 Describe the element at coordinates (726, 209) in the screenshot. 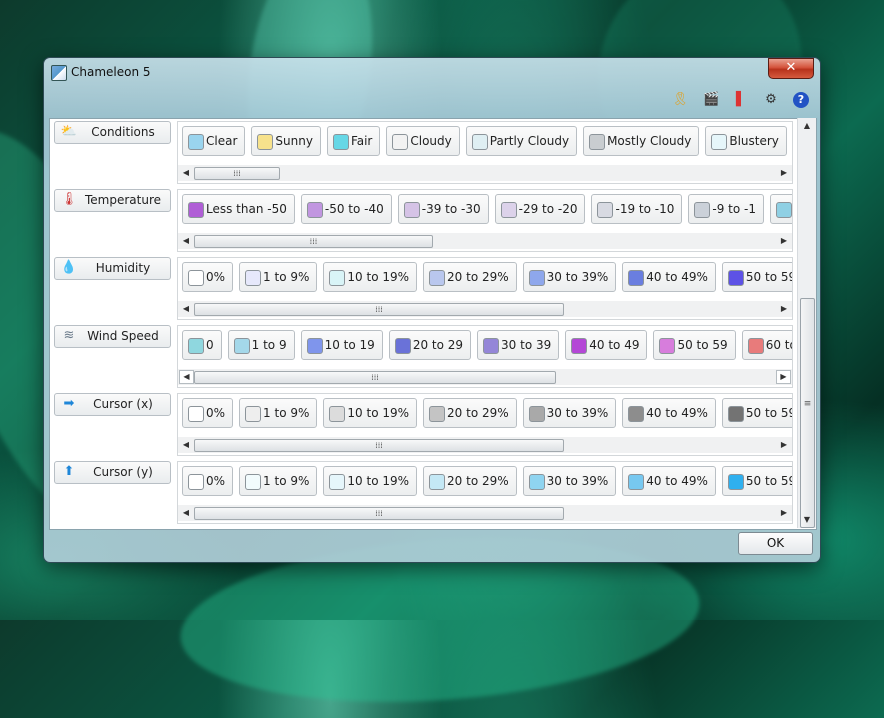

I see `range-chip: -9 to -1` at that location.